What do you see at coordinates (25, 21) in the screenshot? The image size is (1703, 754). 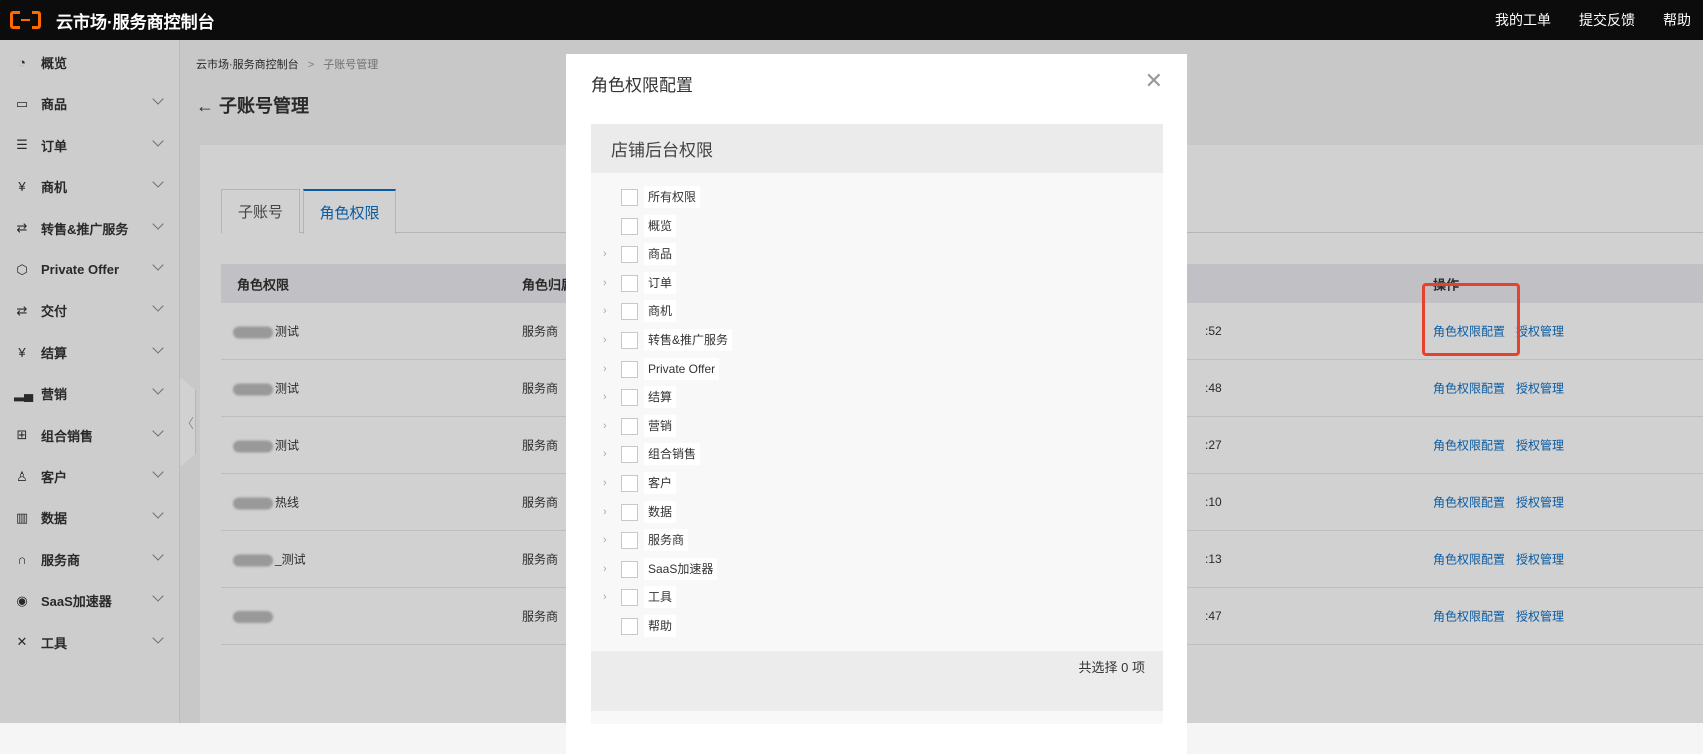 I see `aliyun-logo-icon` at bounding box center [25, 21].